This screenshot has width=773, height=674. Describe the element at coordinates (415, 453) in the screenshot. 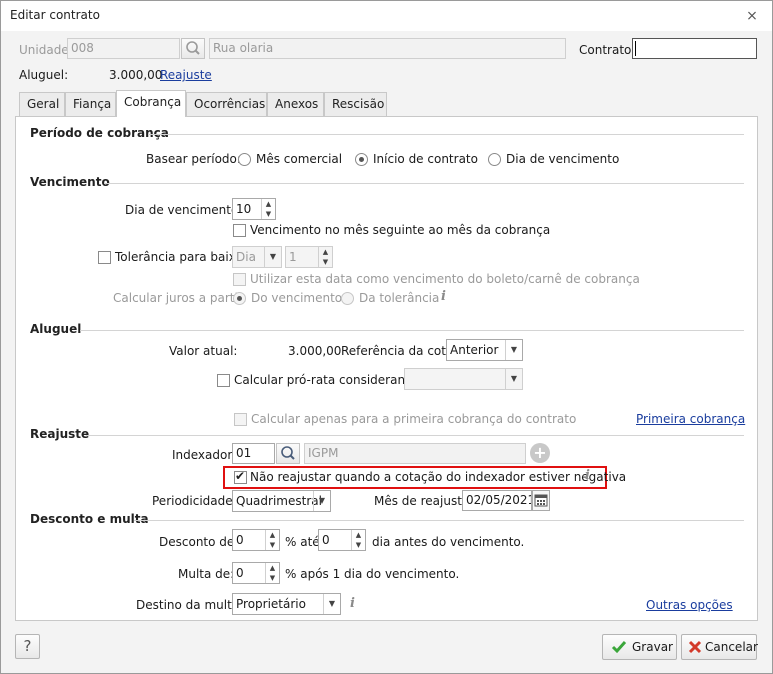

I see `indexador-name-field: IGPM` at that location.